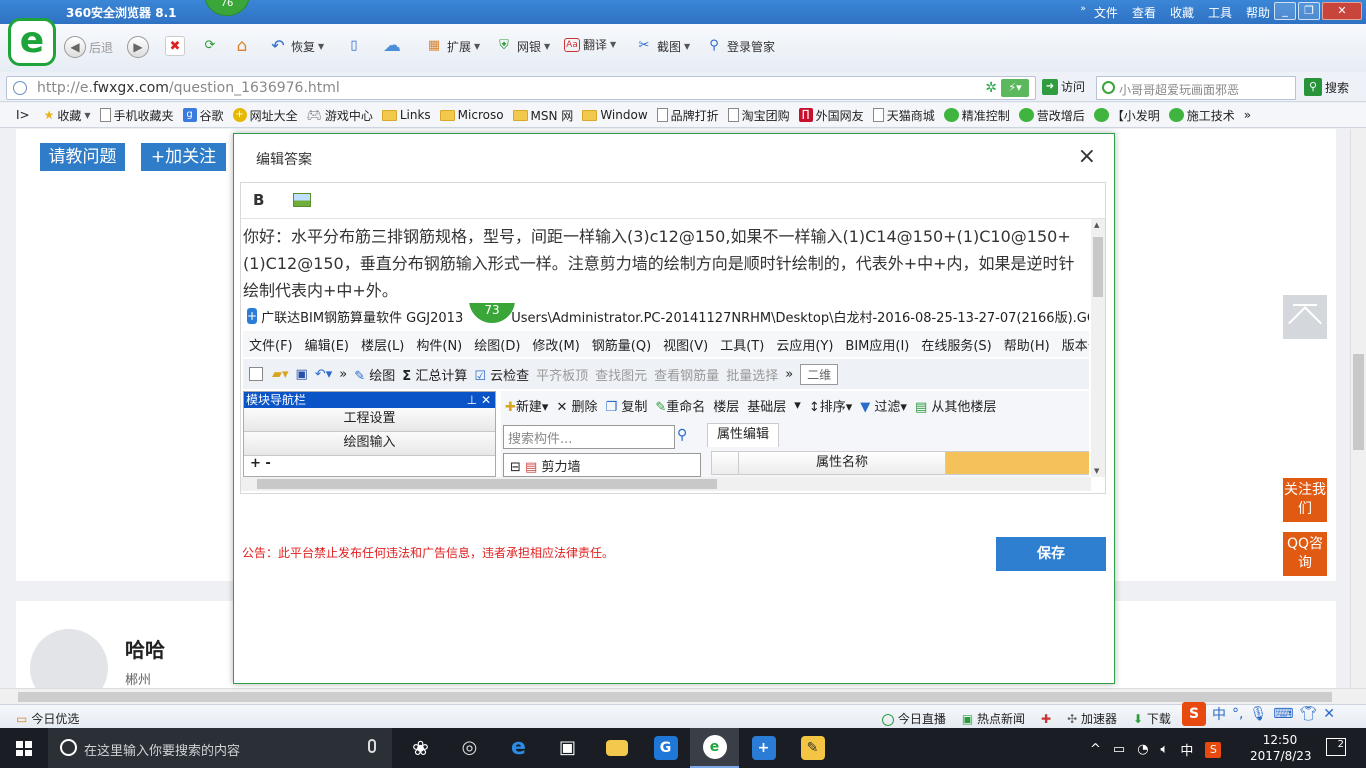  Describe the element at coordinates (471, 115) in the screenshot. I see `fav-item-microsoft: Microso` at that location.